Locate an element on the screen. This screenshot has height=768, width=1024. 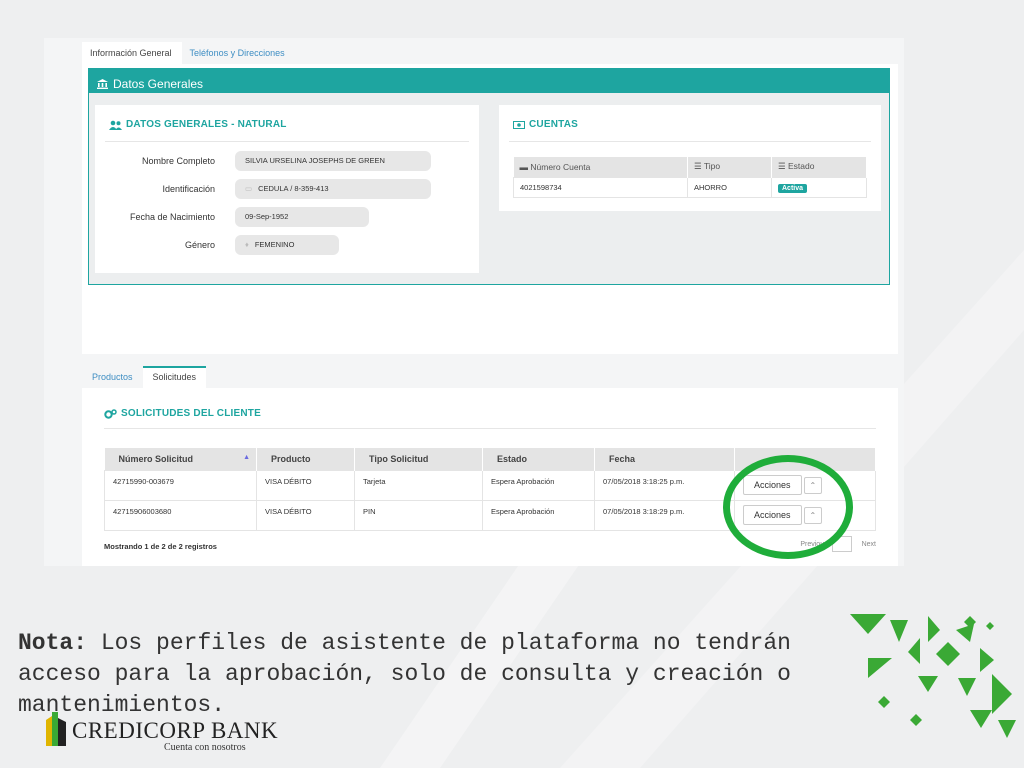
cuentas-heading: CUENTAS is located at coordinates (545, 124).